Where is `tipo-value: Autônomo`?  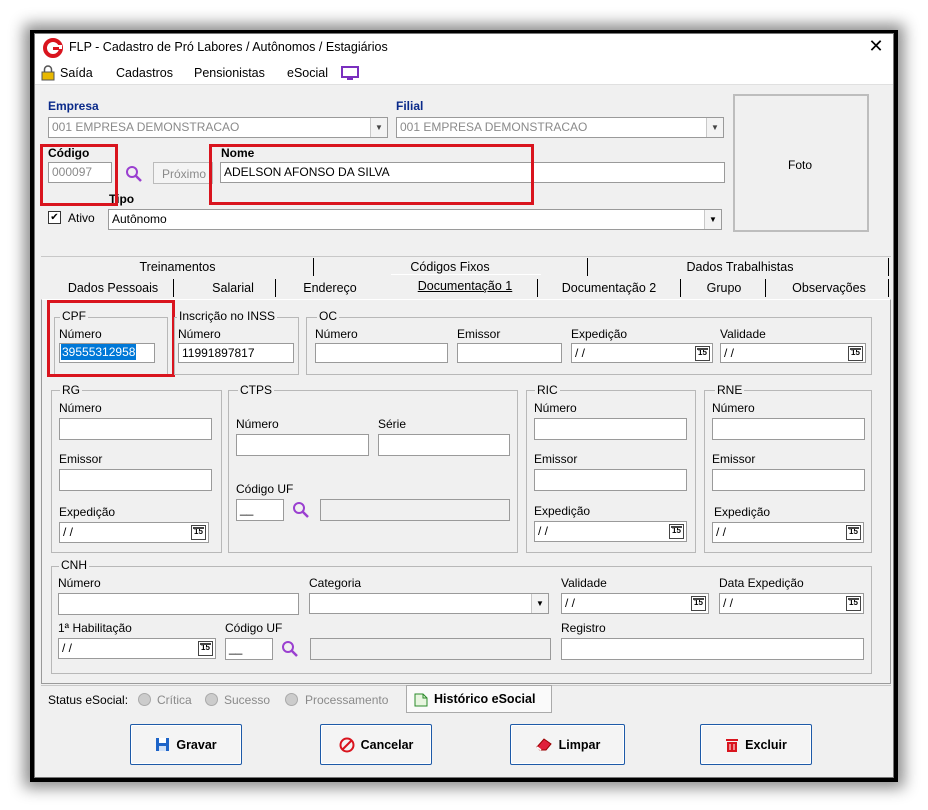
tipo-value: Autônomo is located at coordinates (139, 219).